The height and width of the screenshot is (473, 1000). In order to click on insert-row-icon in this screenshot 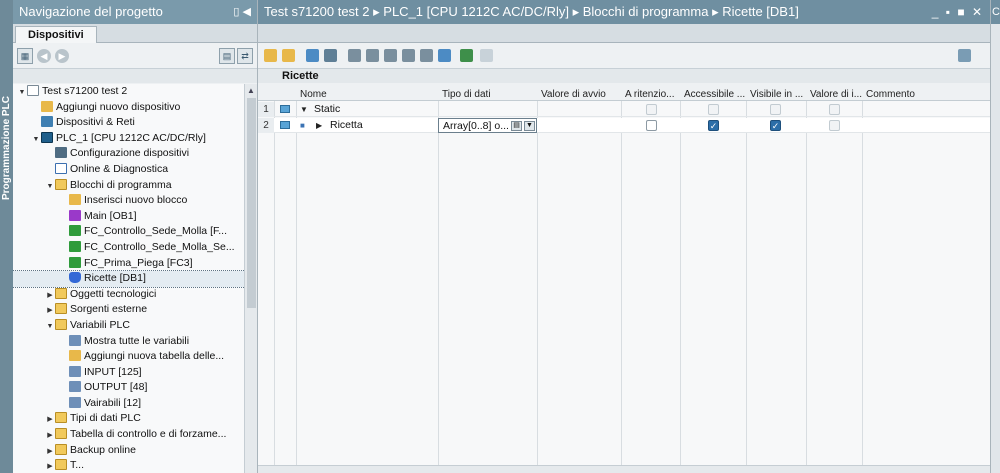, I will do `click(270, 55)`.